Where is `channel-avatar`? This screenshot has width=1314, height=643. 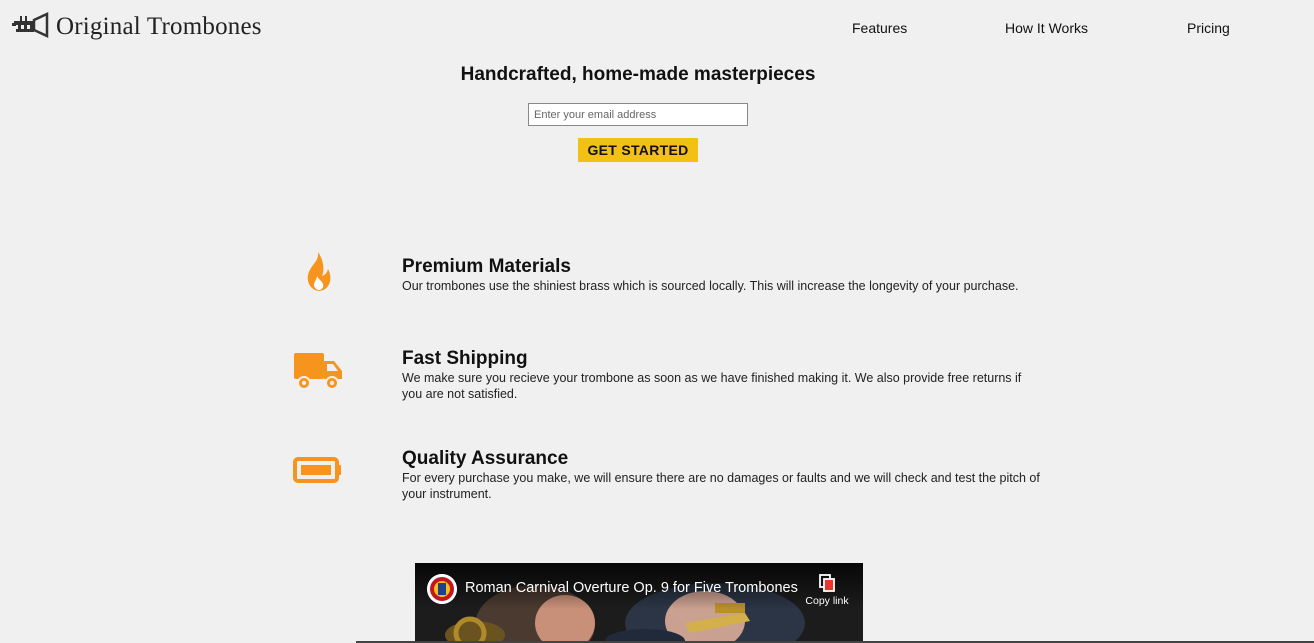 channel-avatar is located at coordinates (442, 589).